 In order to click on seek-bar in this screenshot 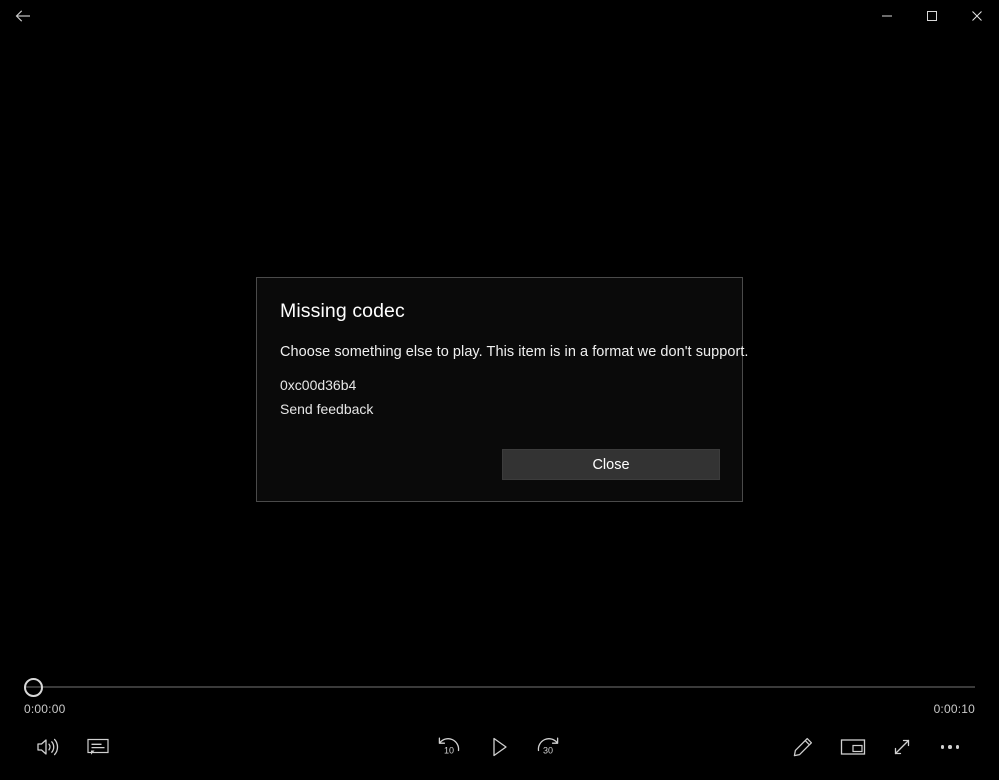, I will do `click(499, 687)`.